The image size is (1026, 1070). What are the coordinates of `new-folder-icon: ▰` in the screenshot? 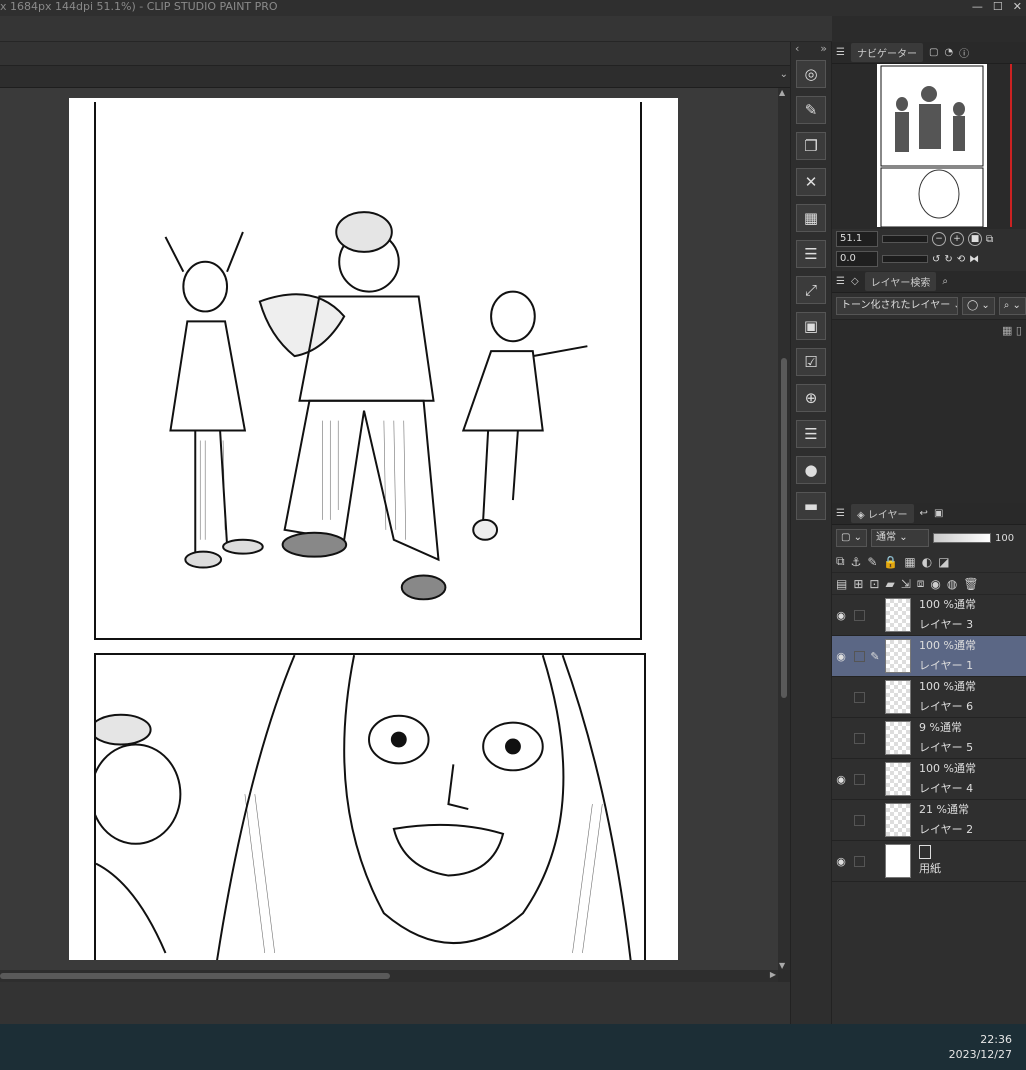 It's located at (889, 584).